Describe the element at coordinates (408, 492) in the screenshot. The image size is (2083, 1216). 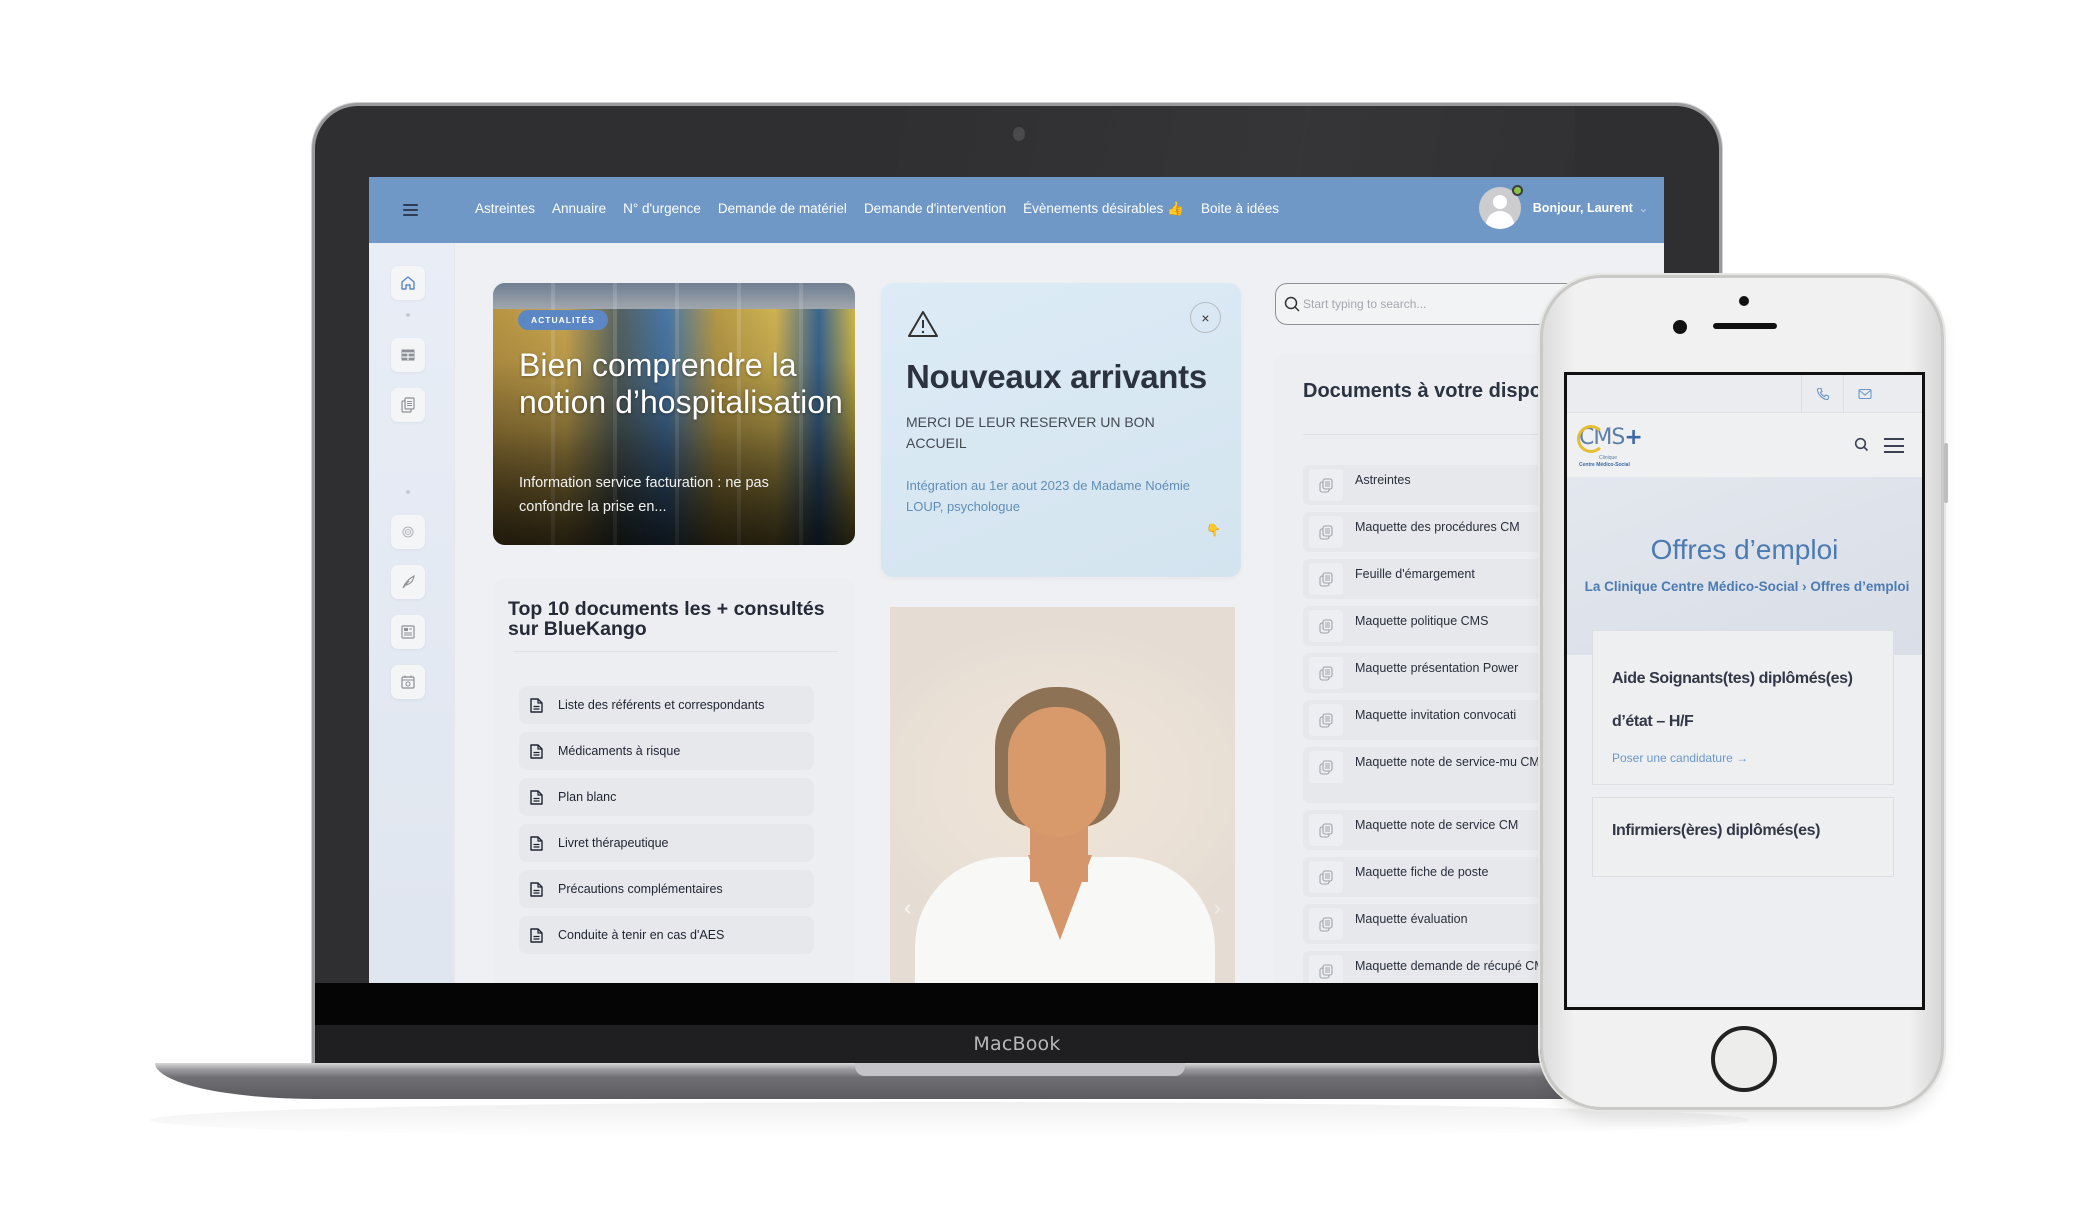
I see `sidebar-separator` at that location.